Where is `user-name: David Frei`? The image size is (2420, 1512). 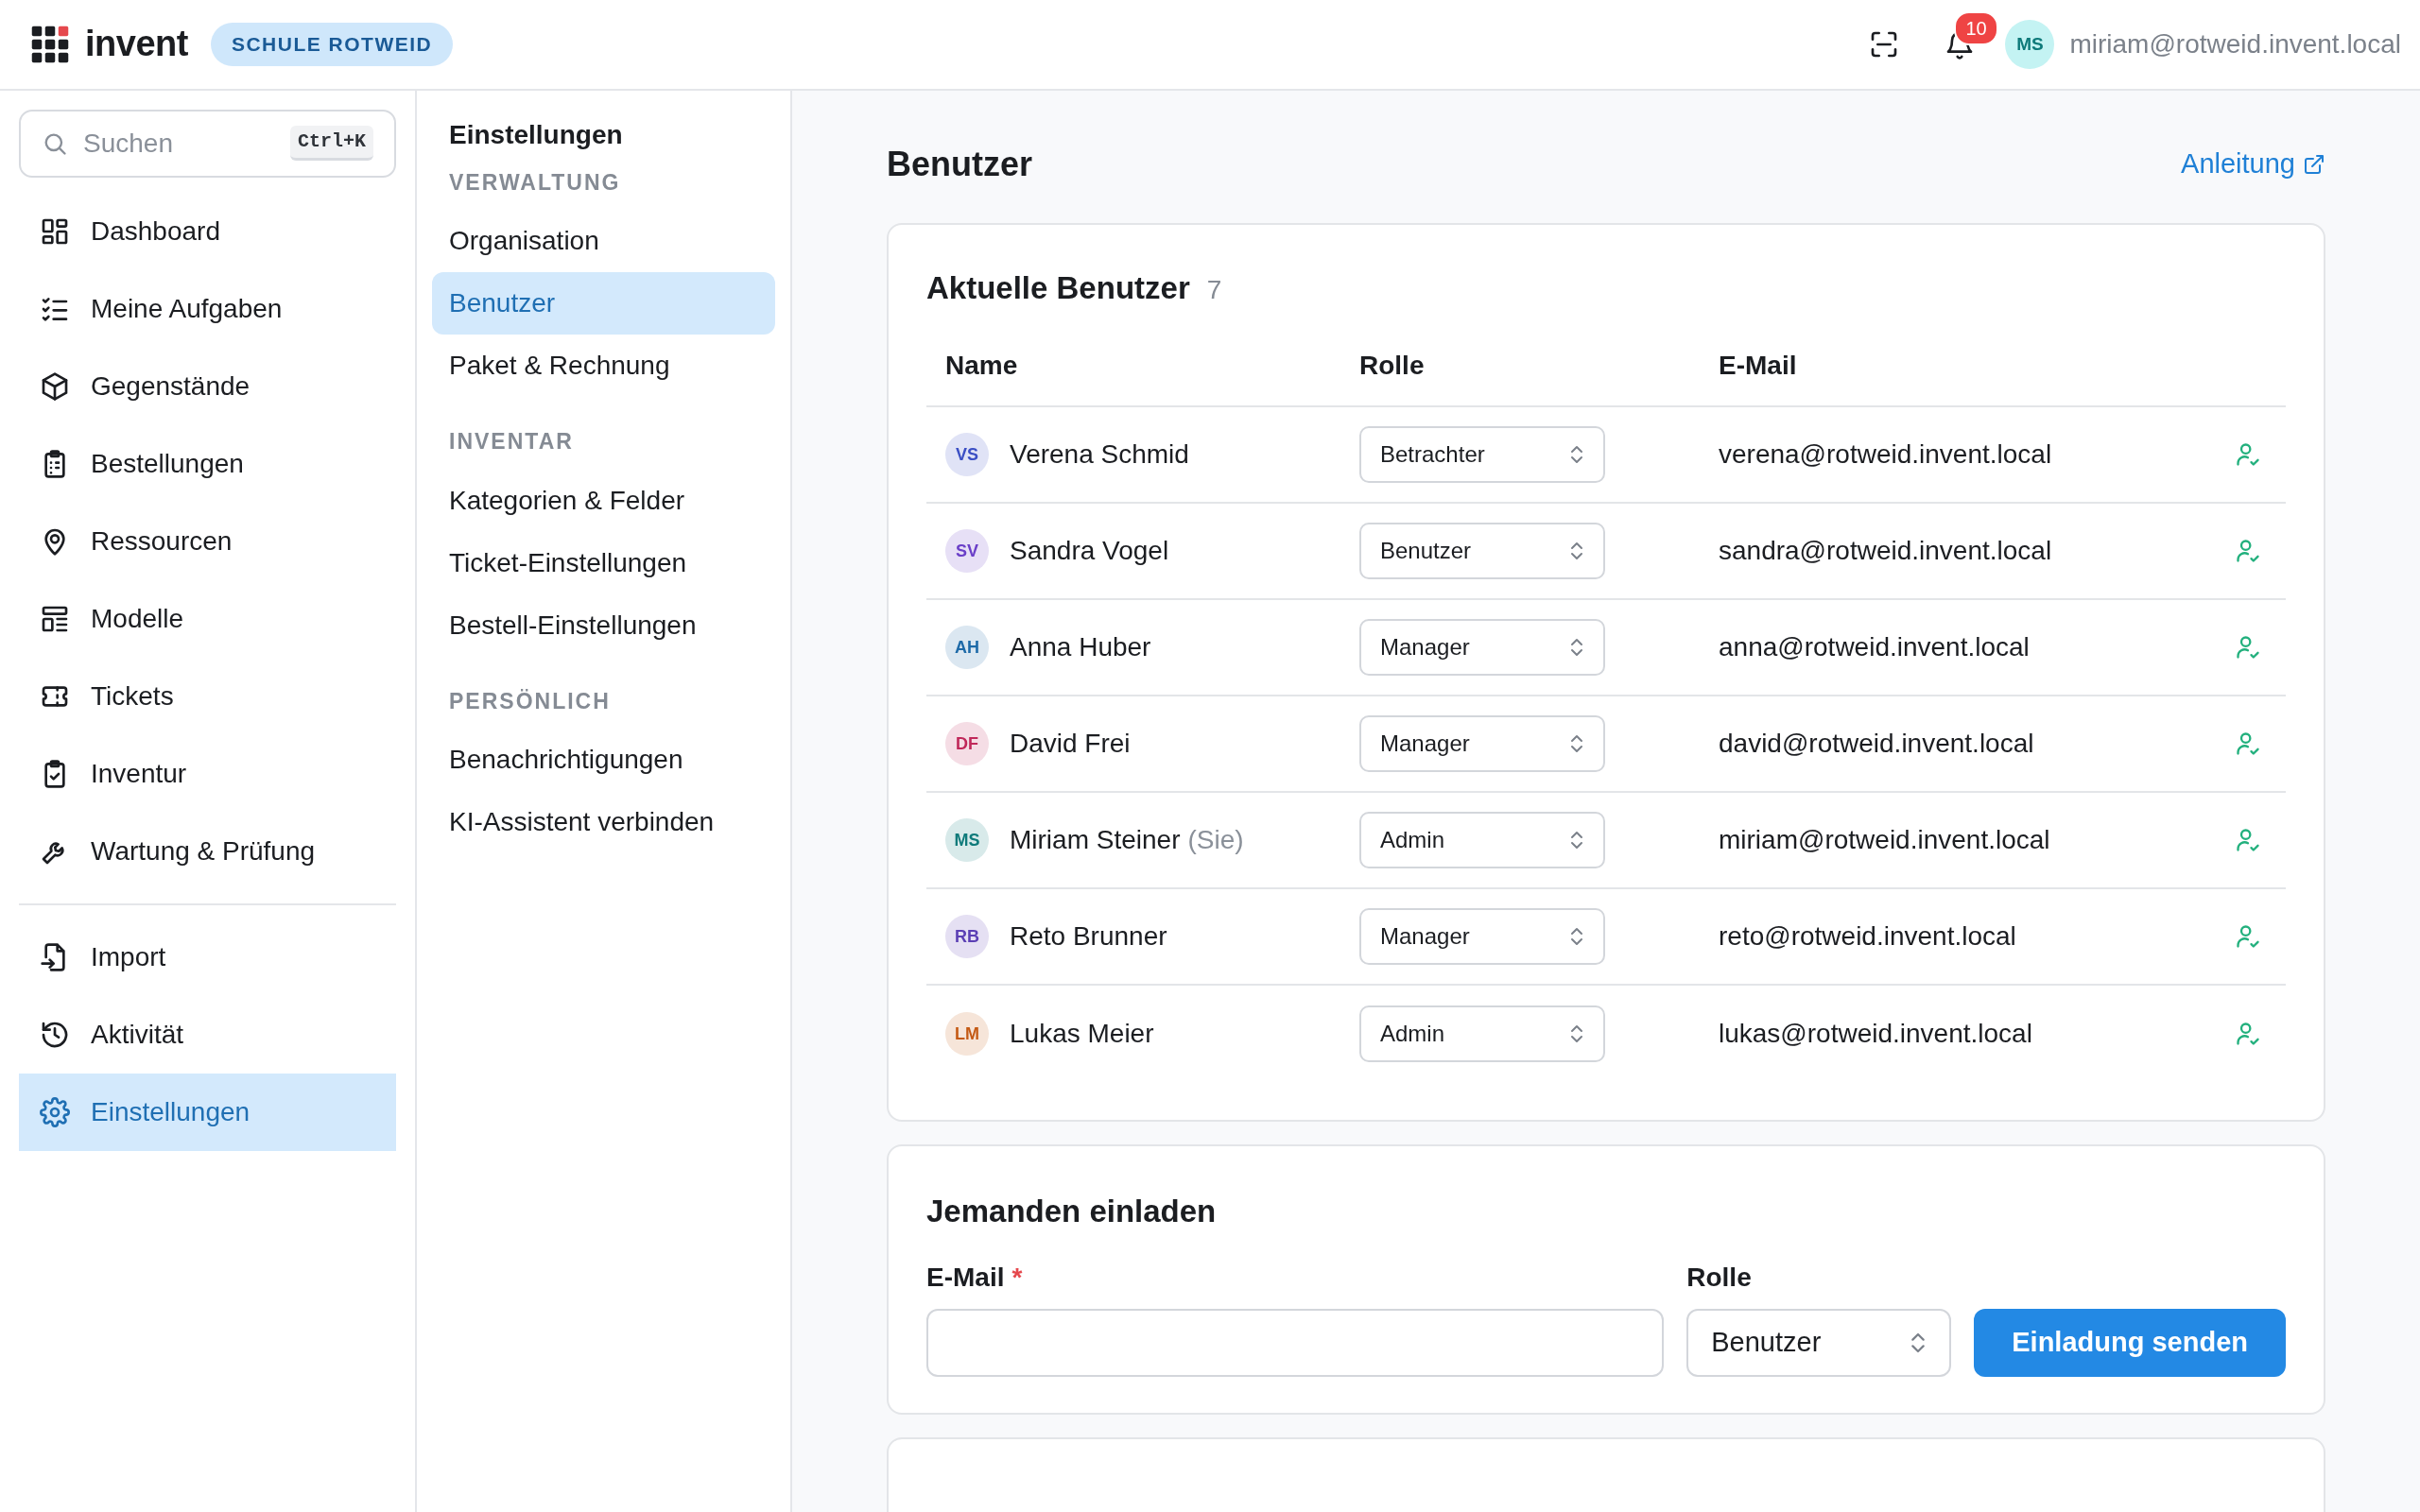 user-name: David Frei is located at coordinates (1070, 744).